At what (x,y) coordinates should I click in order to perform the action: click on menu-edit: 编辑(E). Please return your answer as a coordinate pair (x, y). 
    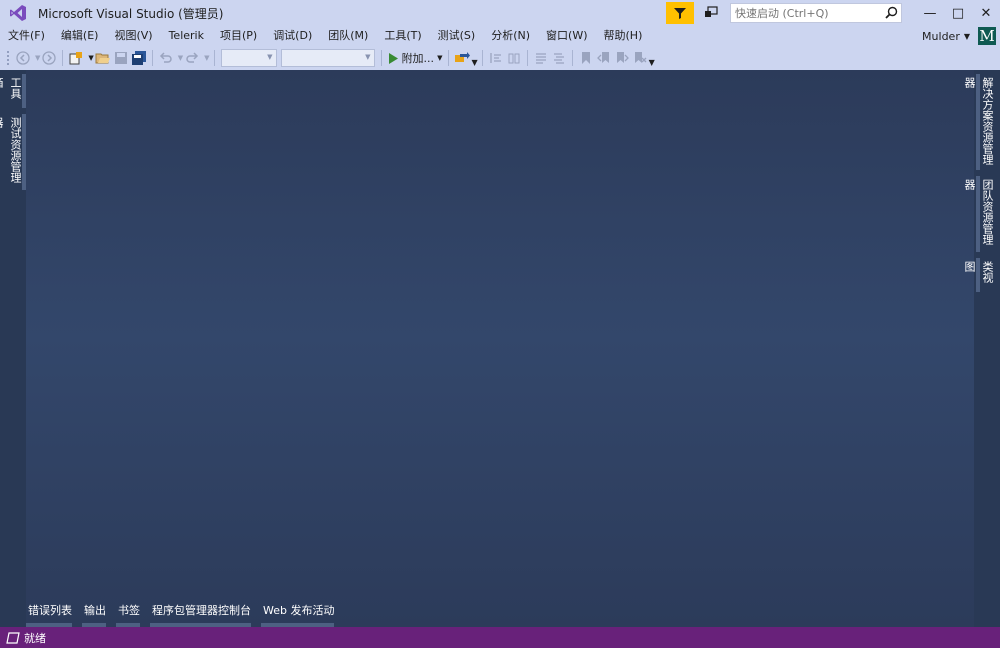
    Looking at the image, I should click on (80, 36).